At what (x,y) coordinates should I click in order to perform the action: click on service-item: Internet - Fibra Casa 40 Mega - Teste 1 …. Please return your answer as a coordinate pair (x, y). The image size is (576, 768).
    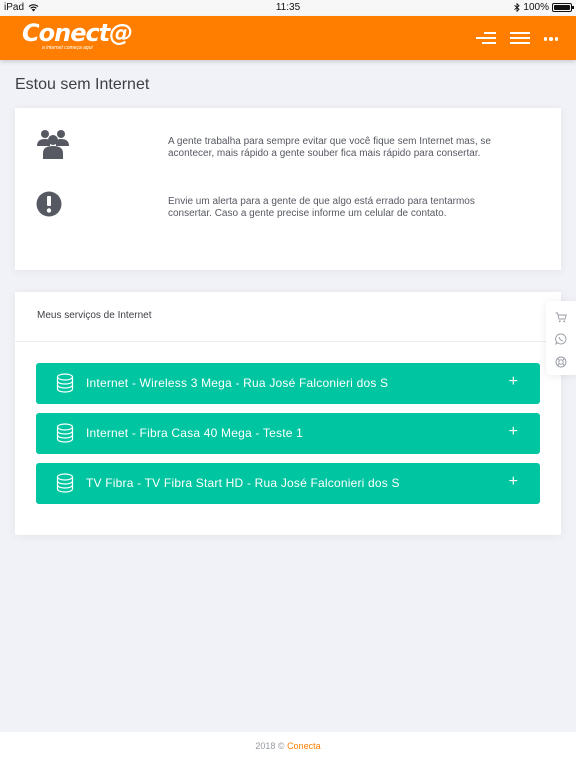
    Looking at the image, I should click on (288, 433).